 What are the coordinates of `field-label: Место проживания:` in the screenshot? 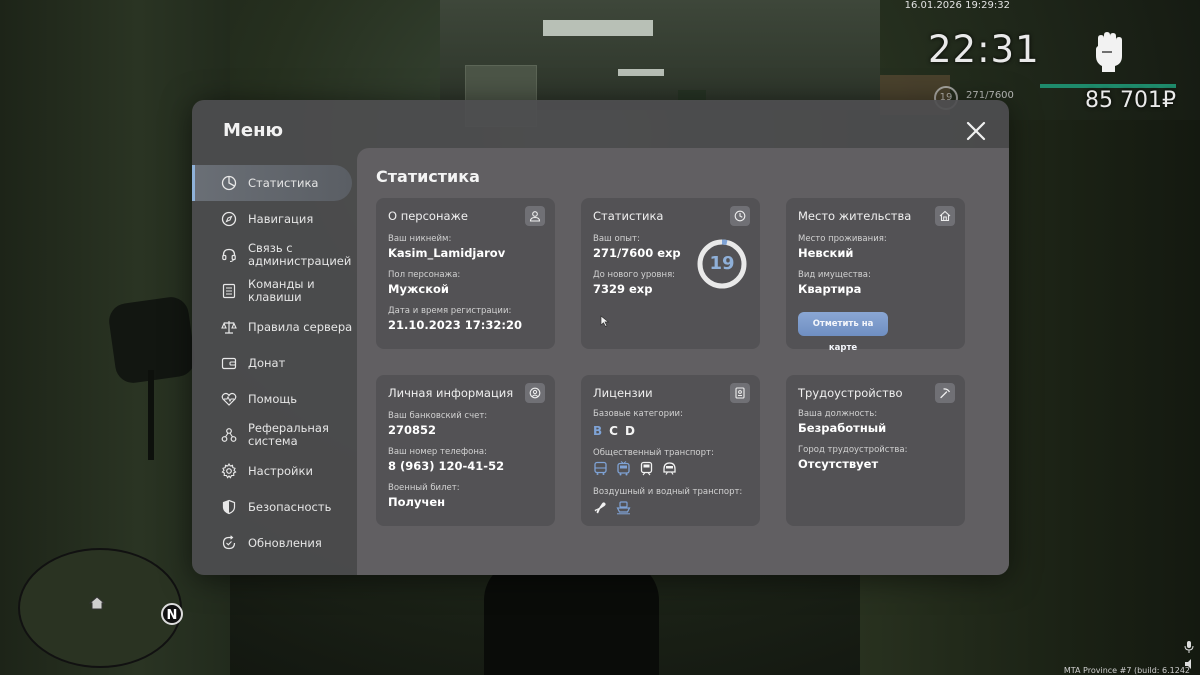 It's located at (842, 239).